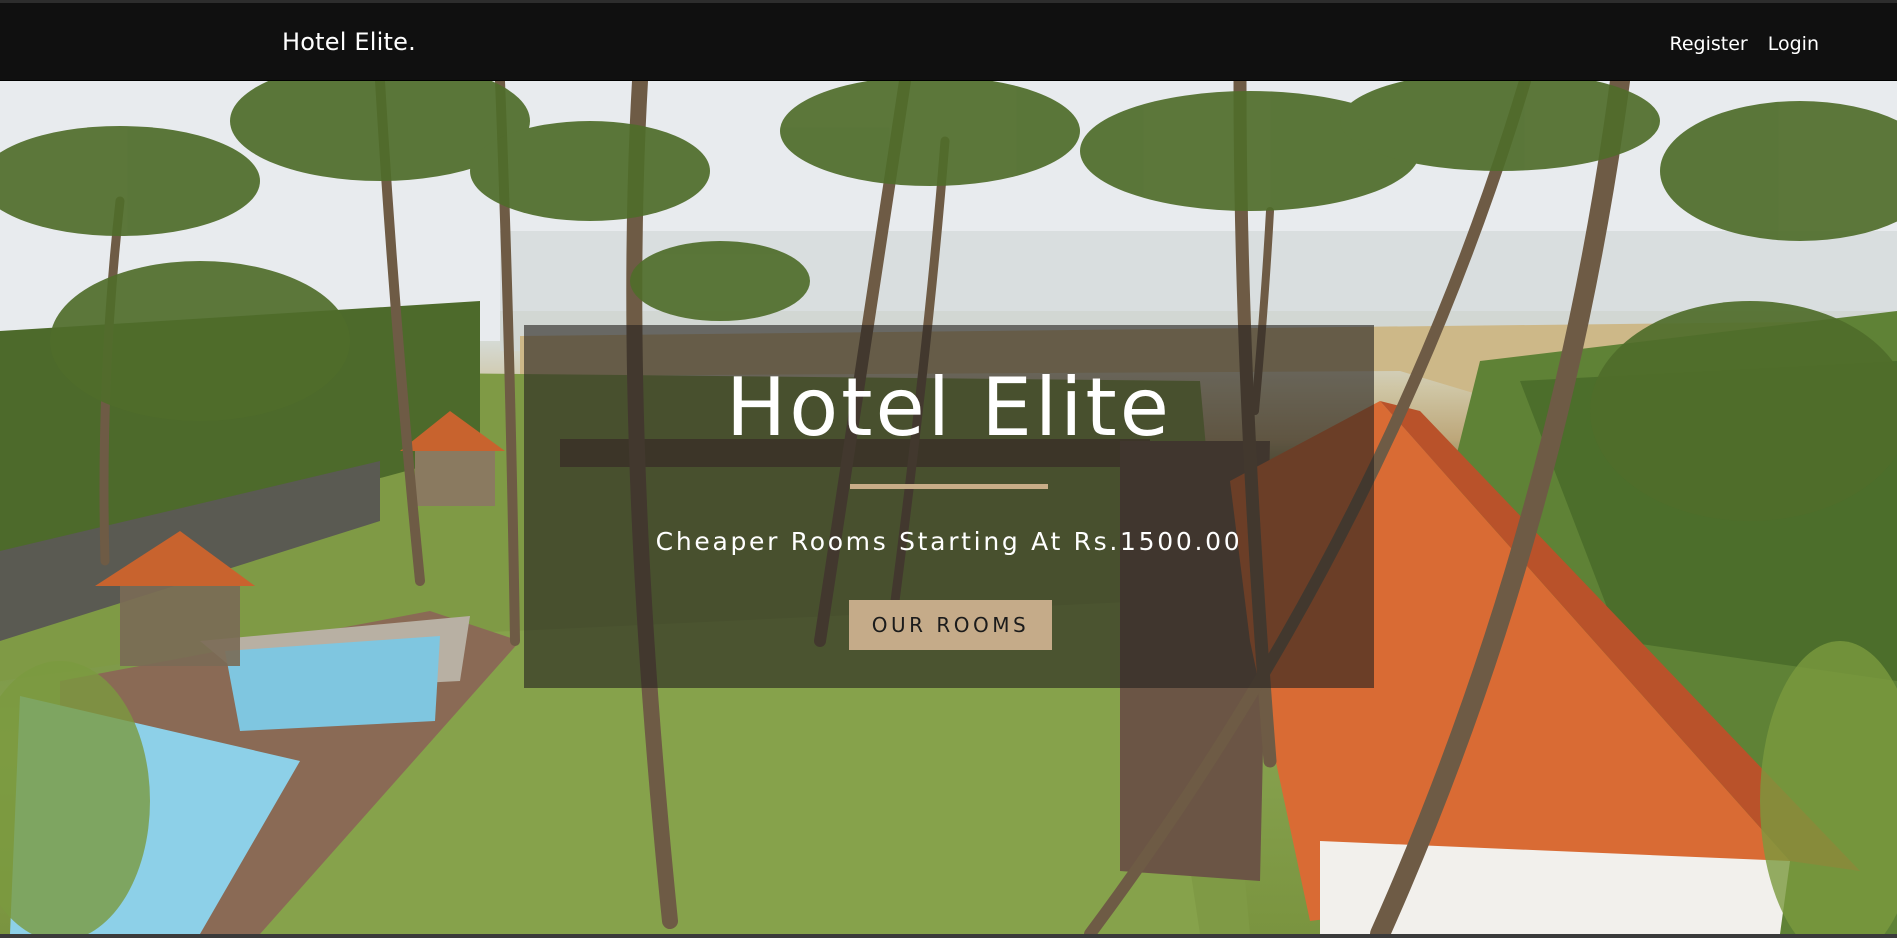  Describe the element at coordinates (948, 40) in the screenshot. I see `top-navbar: Hotel Elite. Register Login` at that location.